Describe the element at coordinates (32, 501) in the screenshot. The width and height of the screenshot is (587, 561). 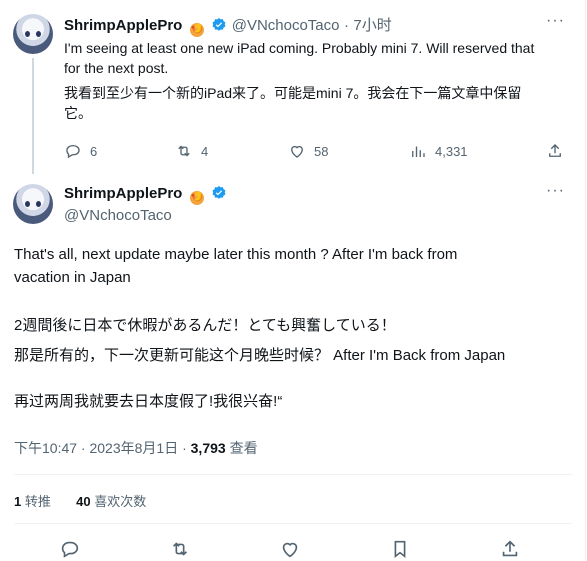
I see `retweet-stat: 1 转推` at that location.